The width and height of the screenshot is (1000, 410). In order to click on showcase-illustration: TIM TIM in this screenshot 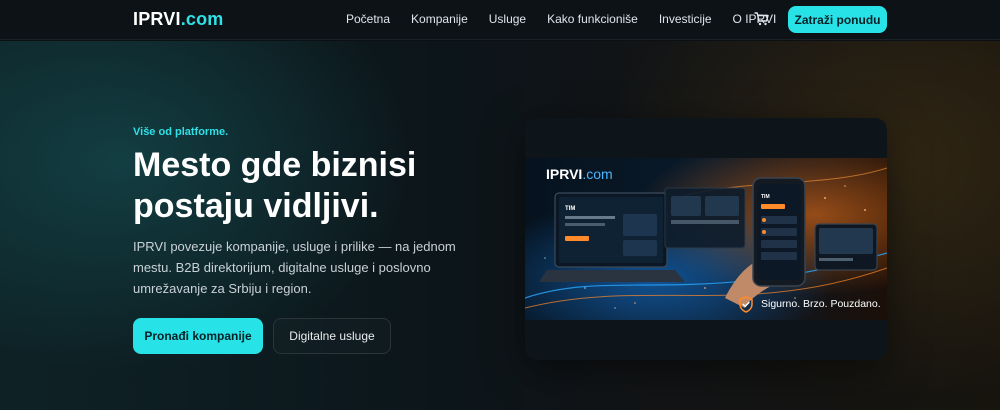, I will do `click(706, 239)`.